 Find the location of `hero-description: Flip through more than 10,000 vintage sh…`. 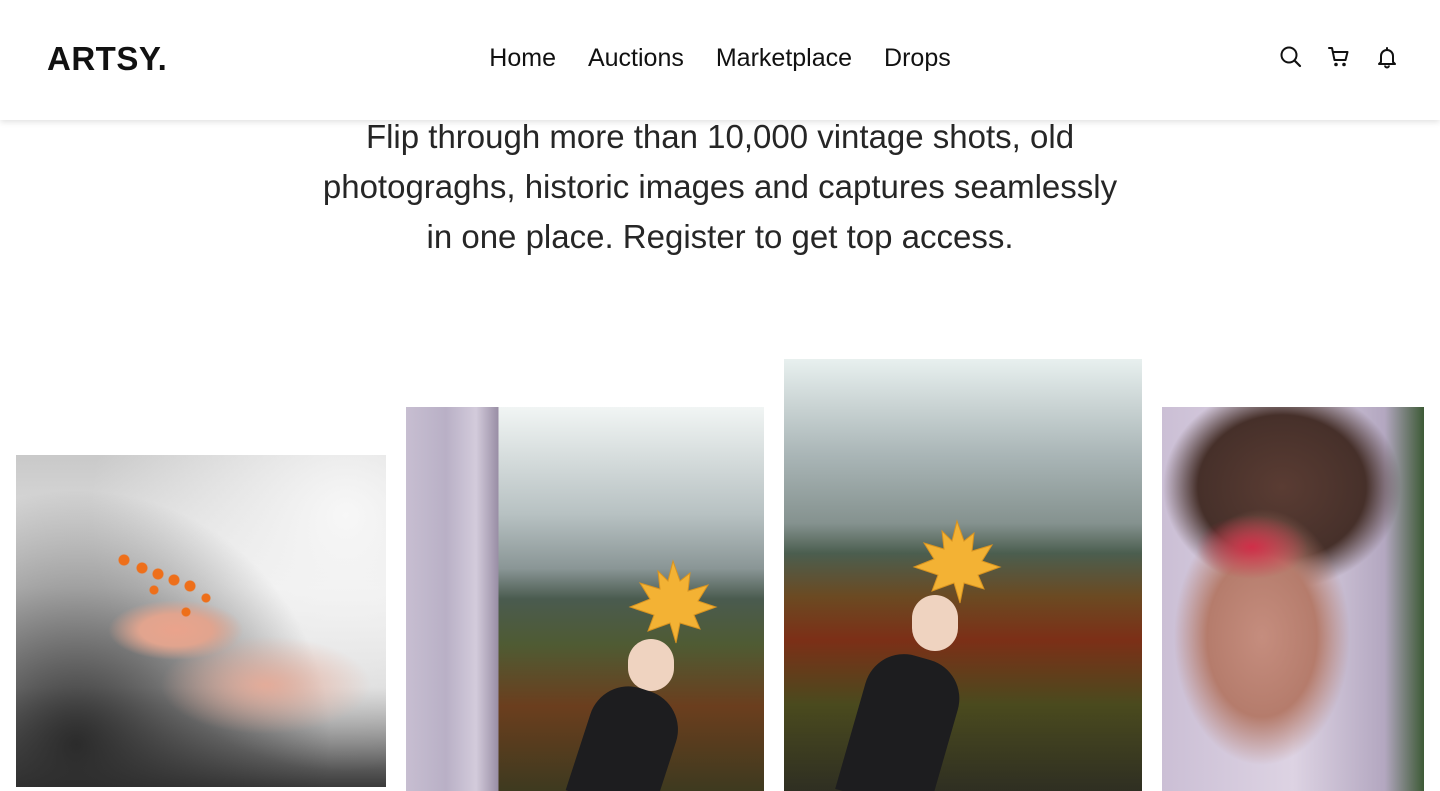

hero-description: Flip through more than 10,000 vintage sh… is located at coordinates (720, 186).